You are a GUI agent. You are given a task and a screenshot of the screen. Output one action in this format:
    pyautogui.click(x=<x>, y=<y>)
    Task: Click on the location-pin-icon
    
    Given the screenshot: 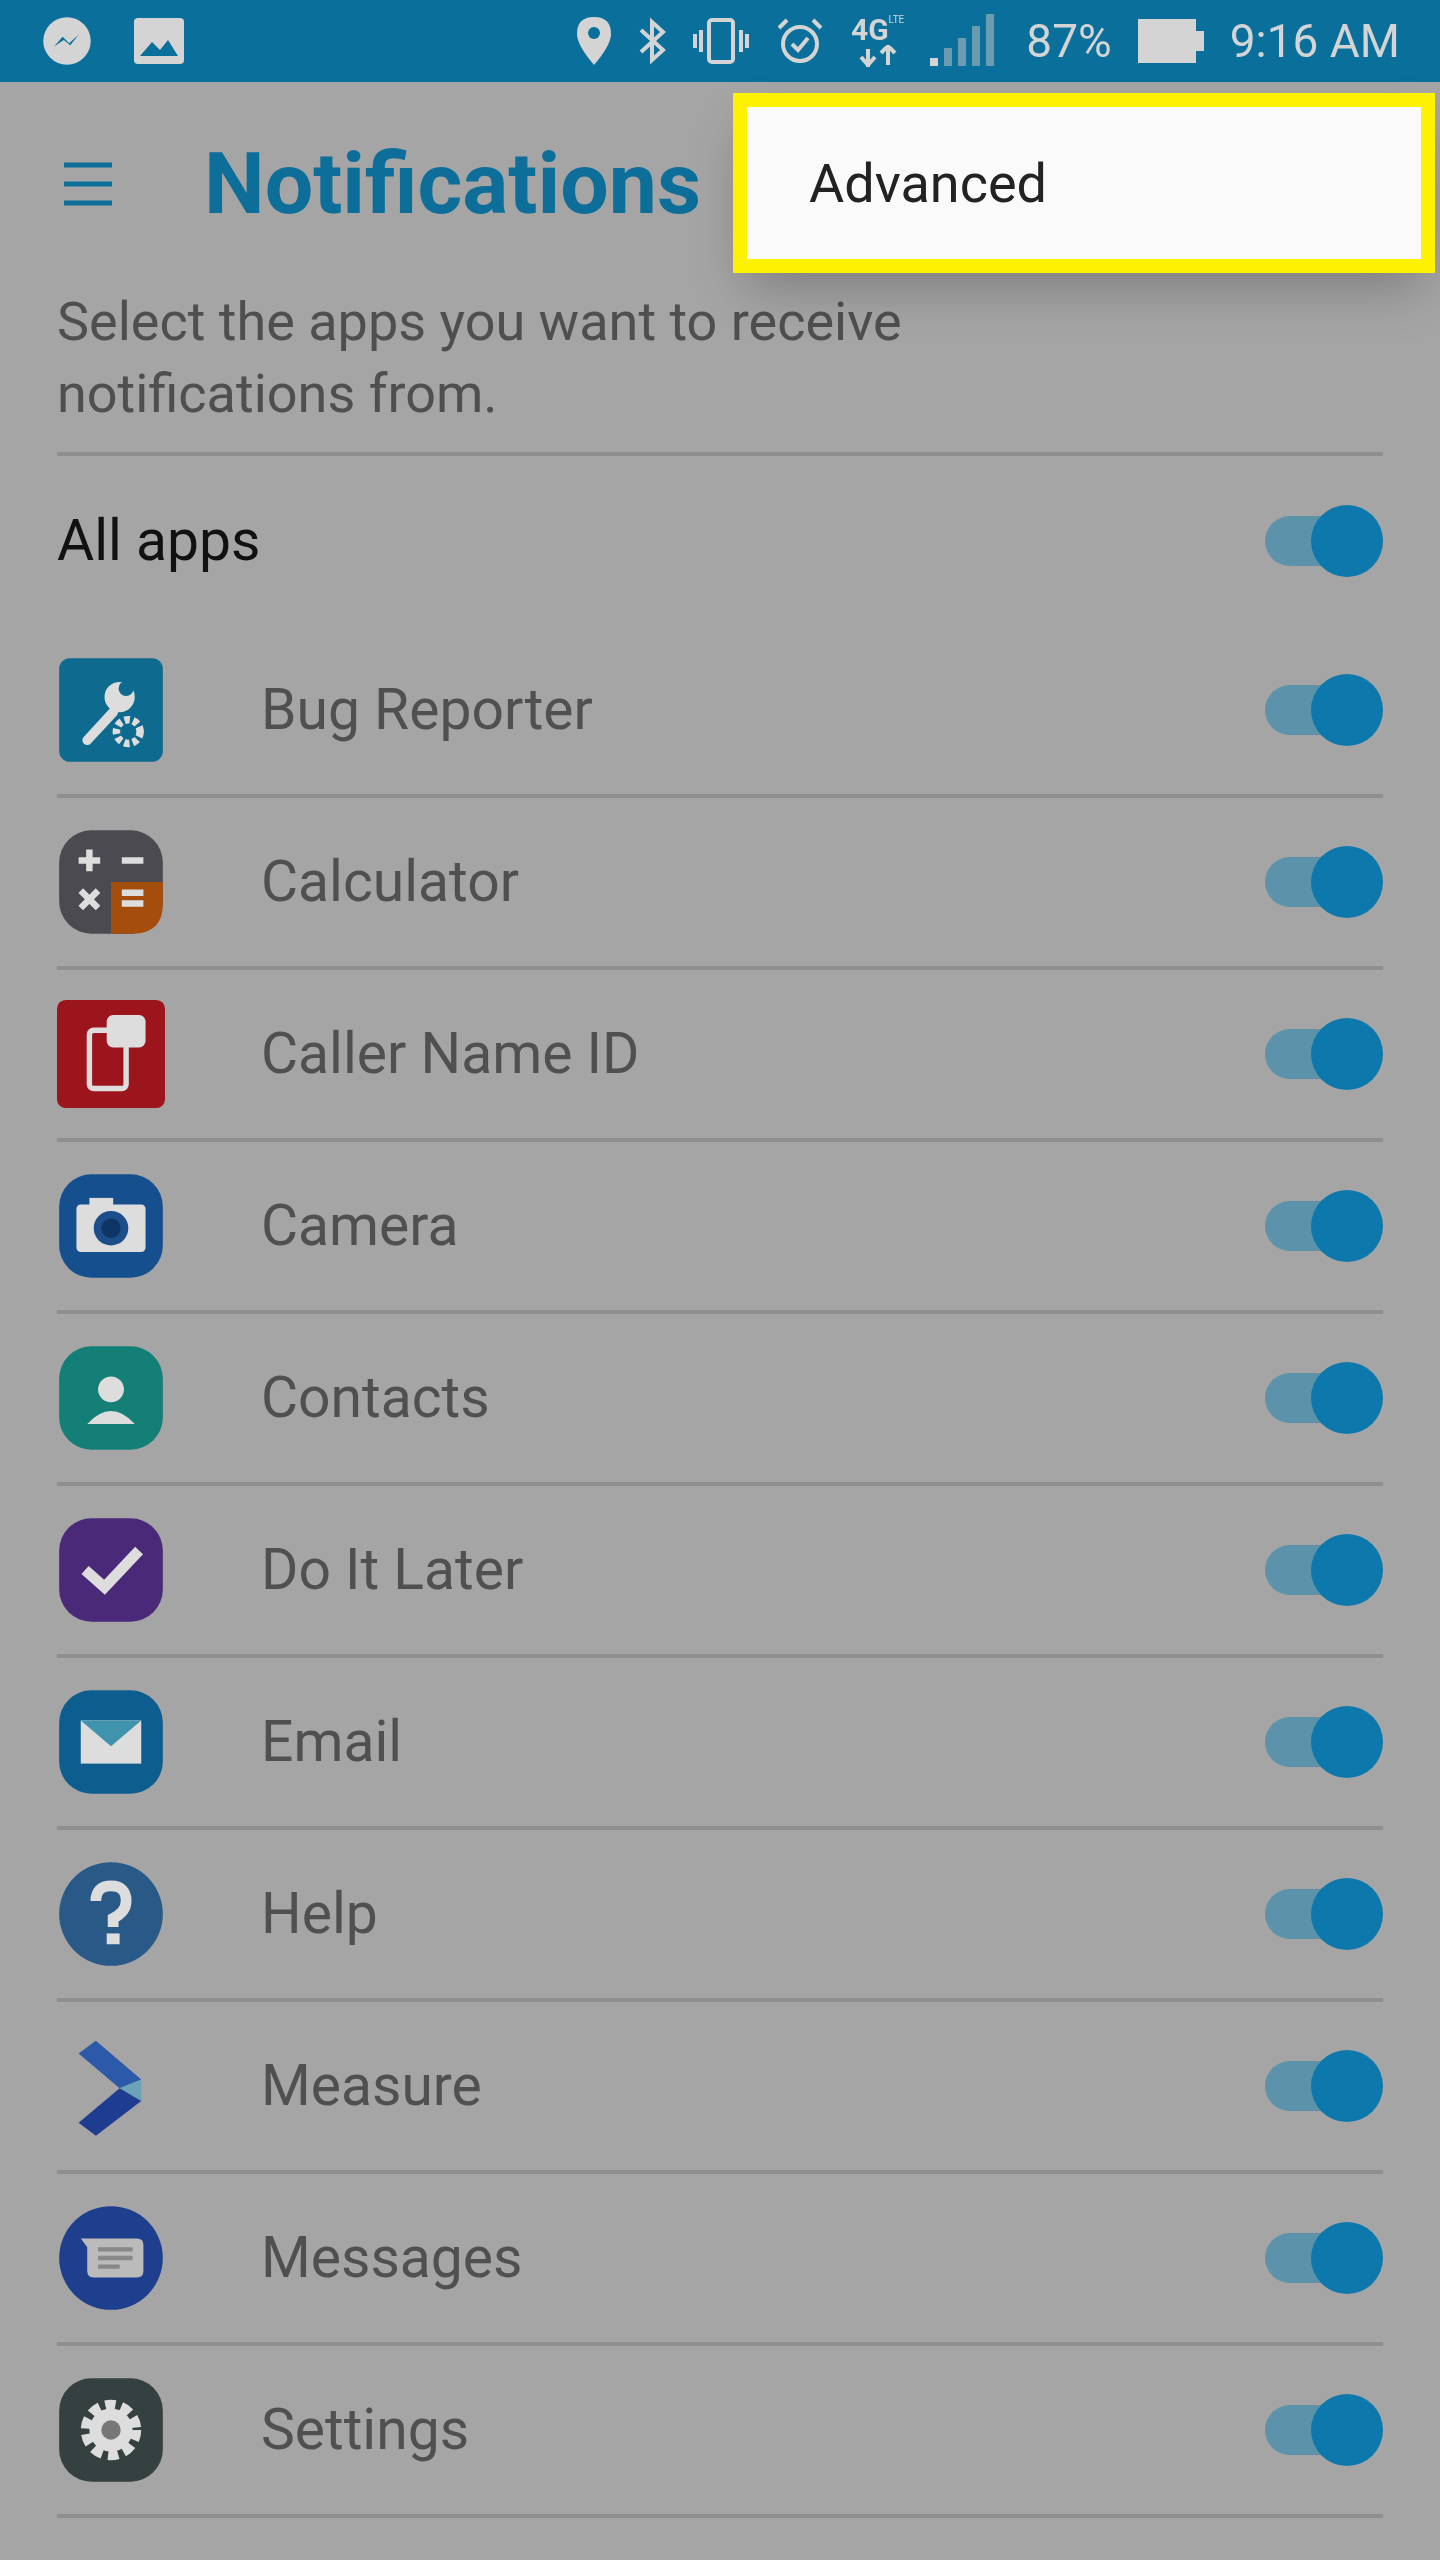 What is the action you would take?
    pyautogui.click(x=593, y=41)
    